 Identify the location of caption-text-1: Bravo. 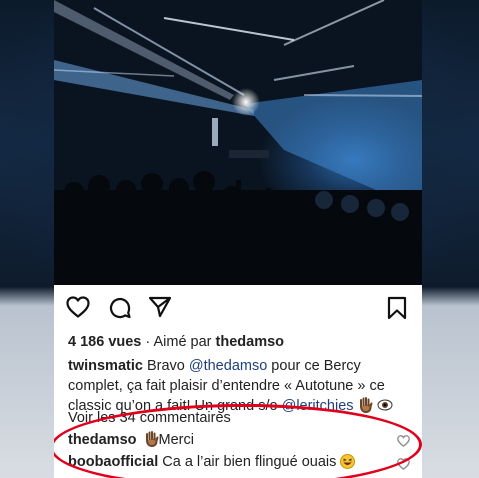
(165, 366).